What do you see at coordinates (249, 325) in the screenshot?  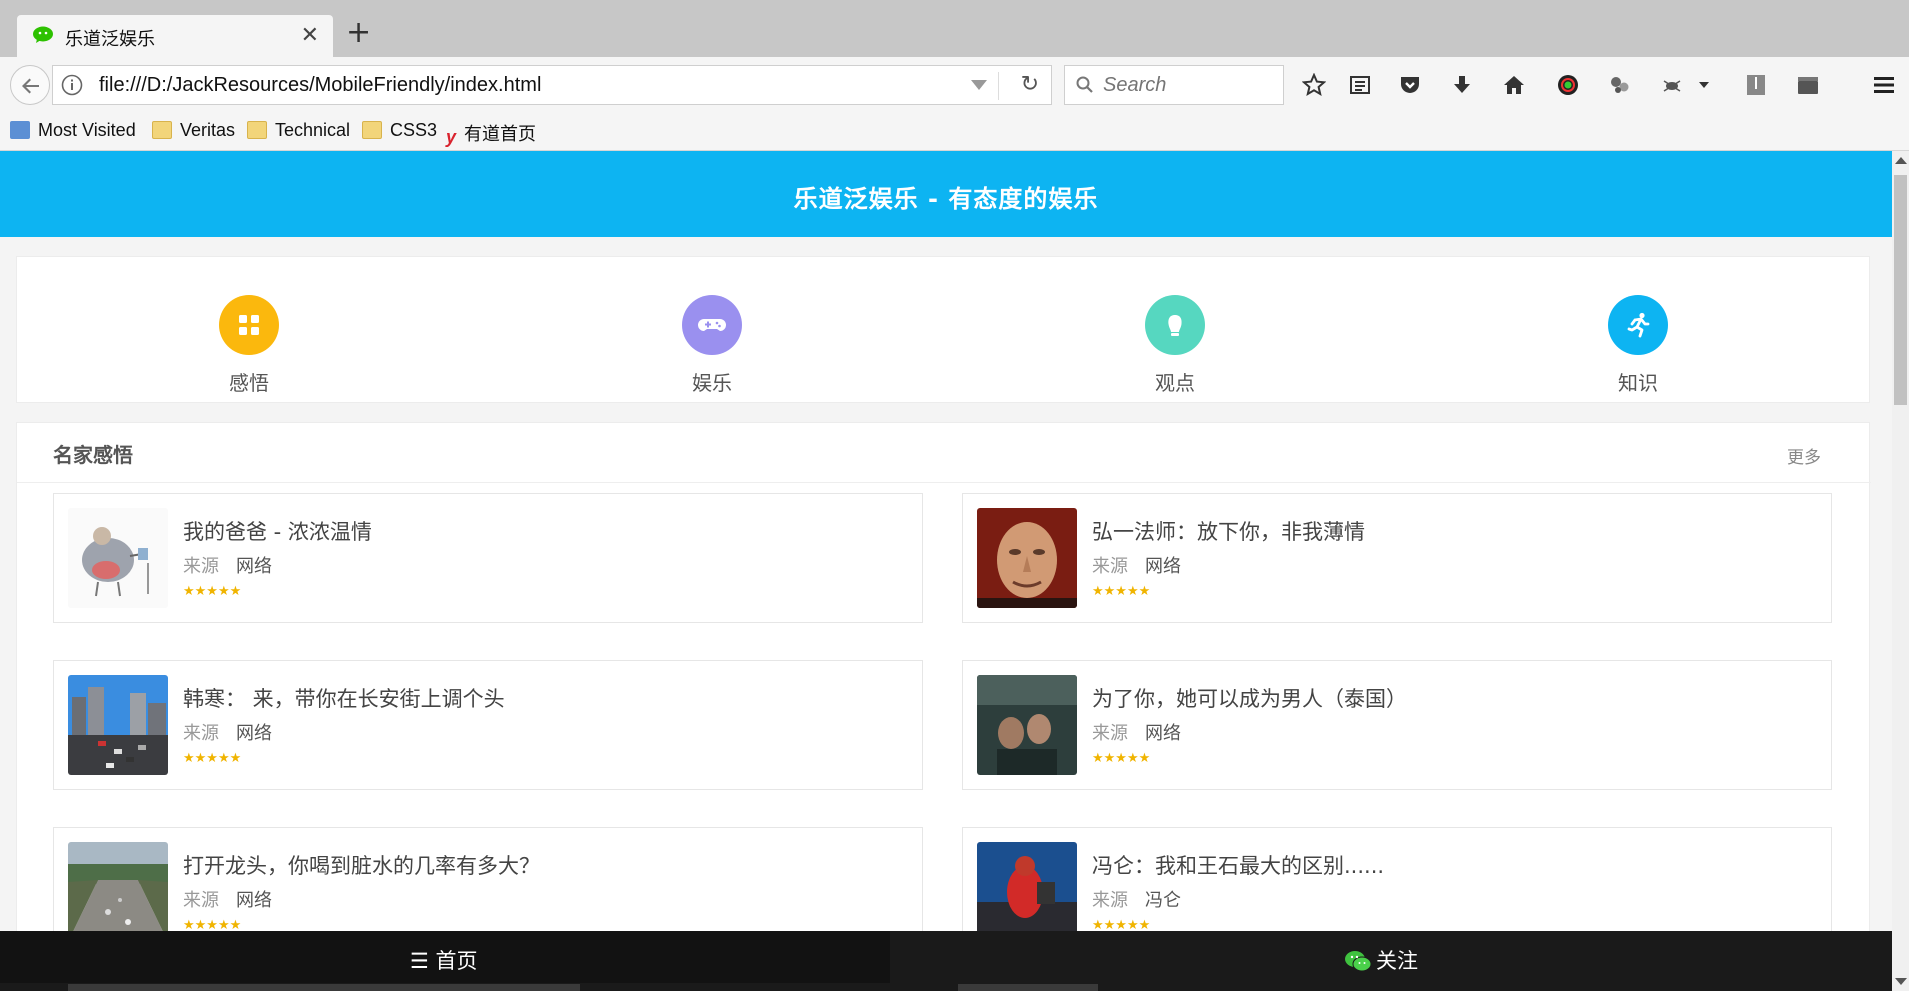 I see `grid-icon` at bounding box center [249, 325].